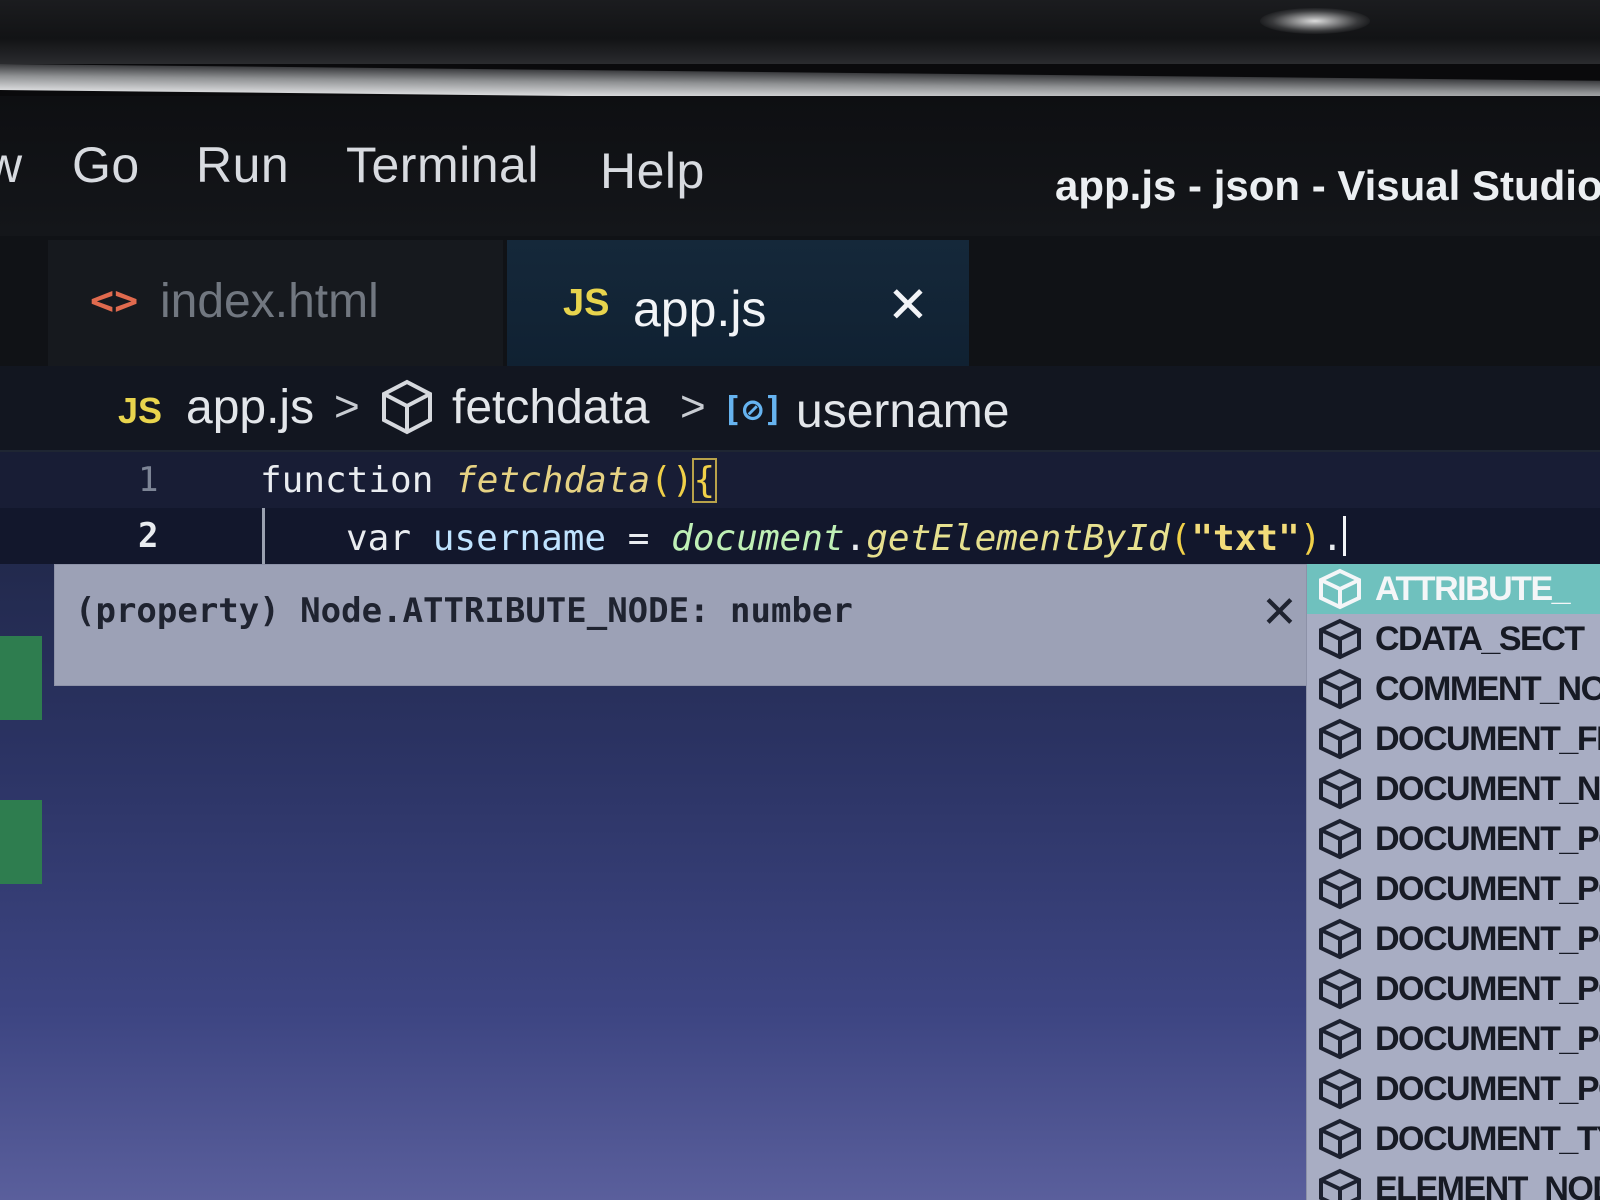  Describe the element at coordinates (379, 538) in the screenshot. I see `keyword-token: var` at that location.